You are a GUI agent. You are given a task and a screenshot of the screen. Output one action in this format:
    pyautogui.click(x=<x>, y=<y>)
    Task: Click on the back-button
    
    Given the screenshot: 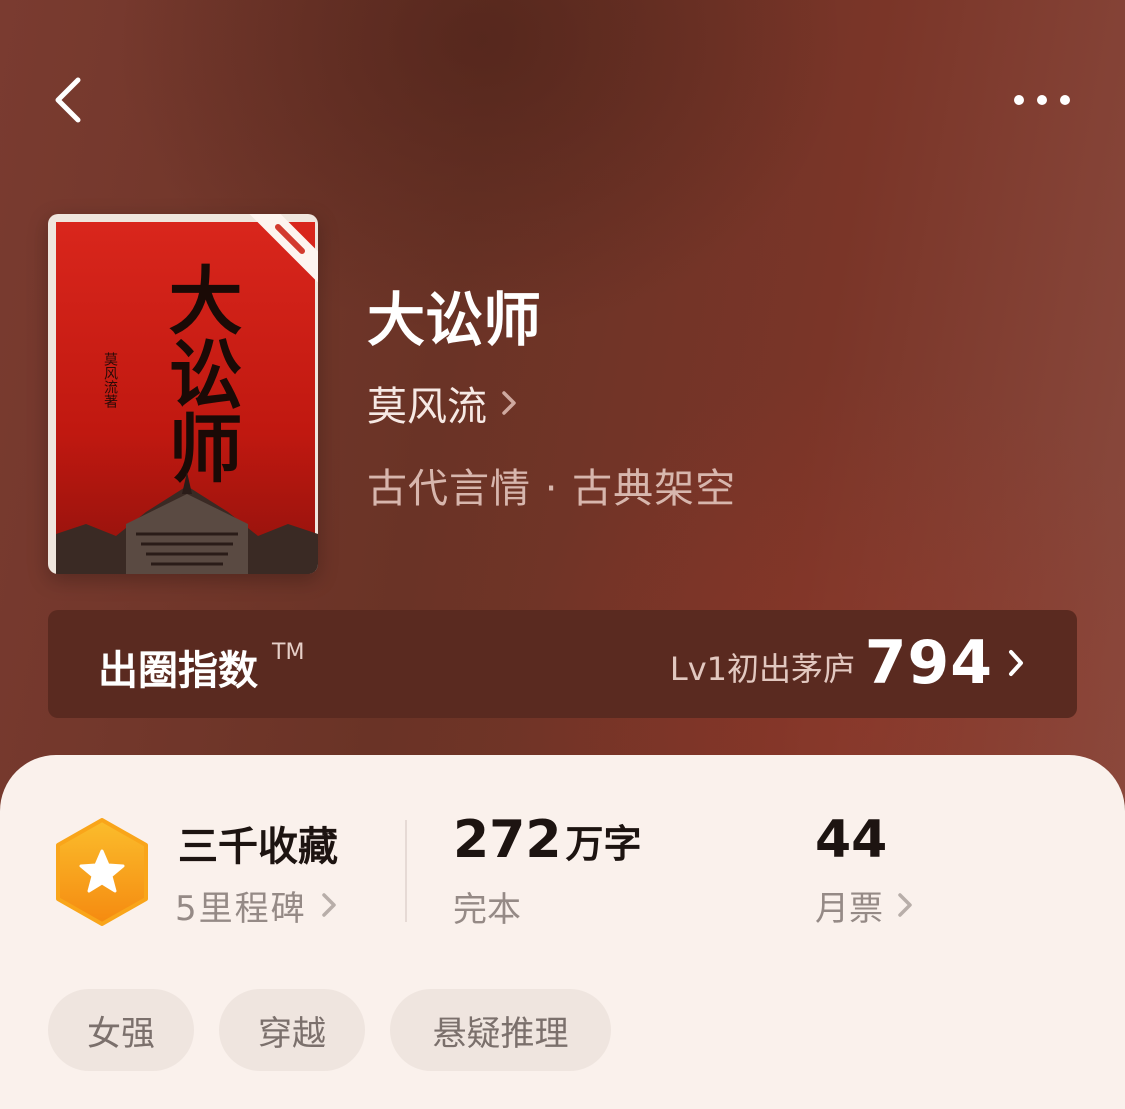 What is the action you would take?
    pyautogui.click(x=70, y=100)
    